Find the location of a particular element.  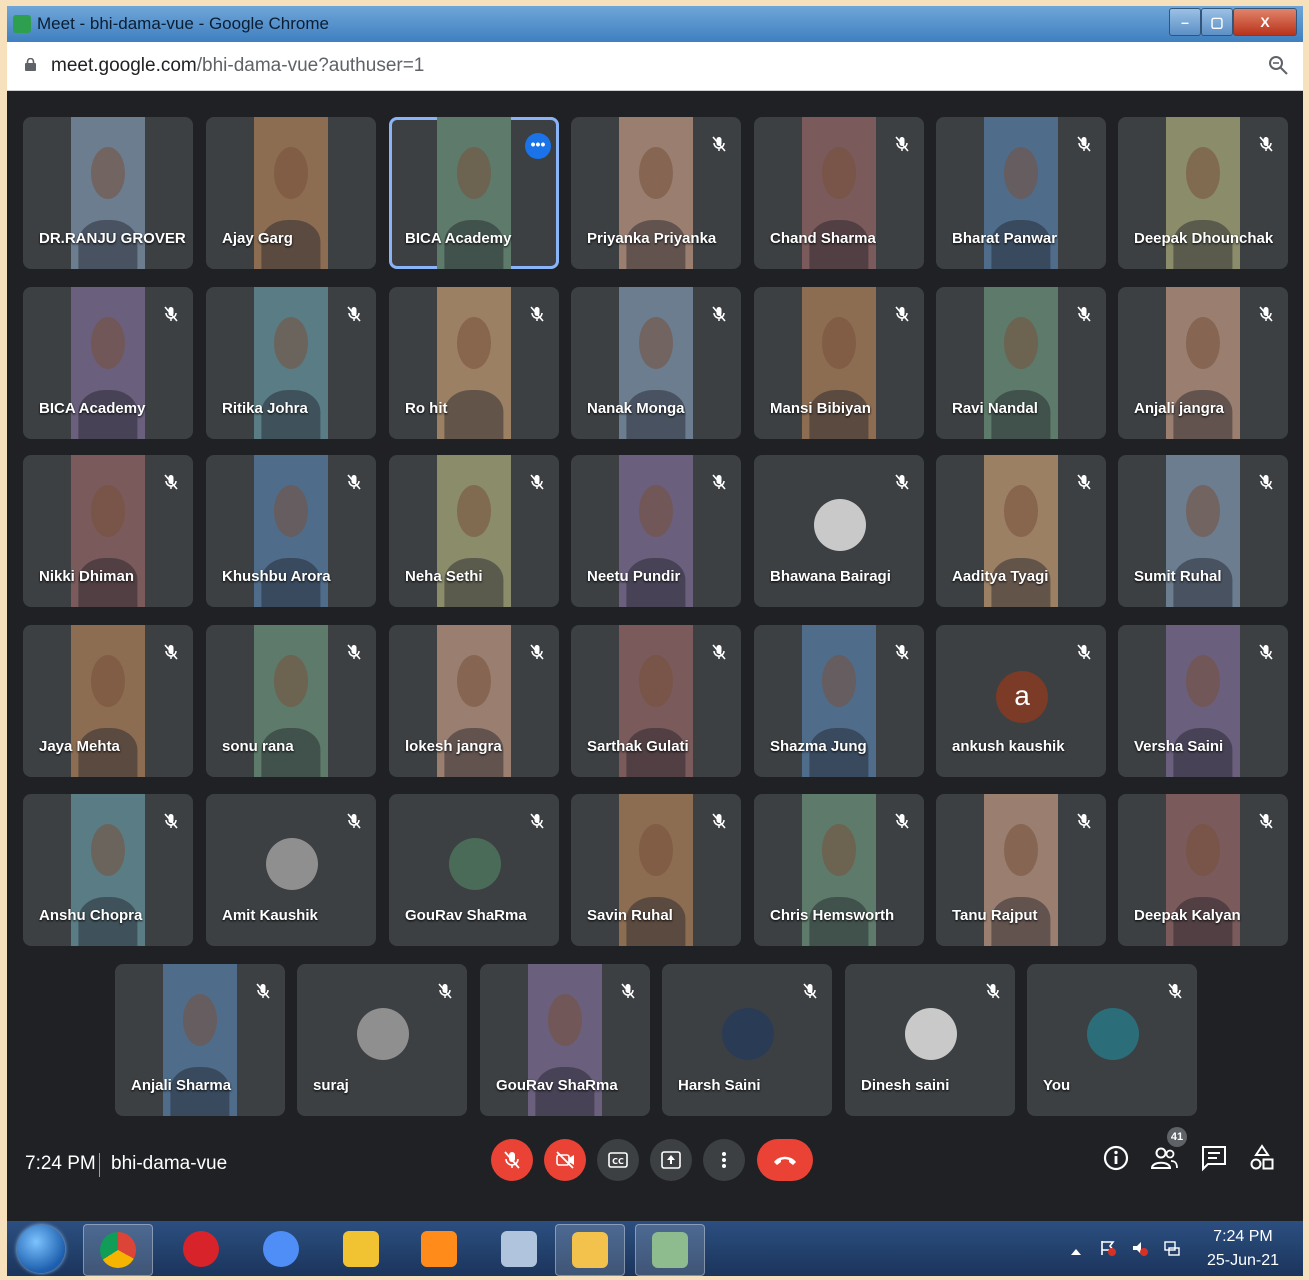

meet-favicon-icon is located at coordinates (22, 24).